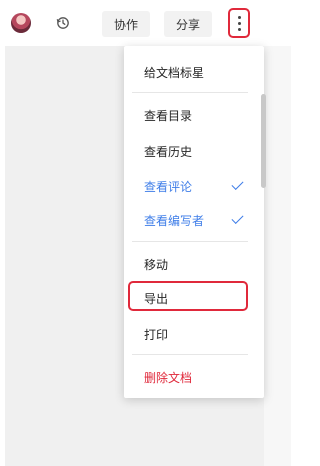 The image size is (320, 466). Describe the element at coordinates (168, 151) in the screenshot. I see `menu-item-label: 查看历史` at that location.